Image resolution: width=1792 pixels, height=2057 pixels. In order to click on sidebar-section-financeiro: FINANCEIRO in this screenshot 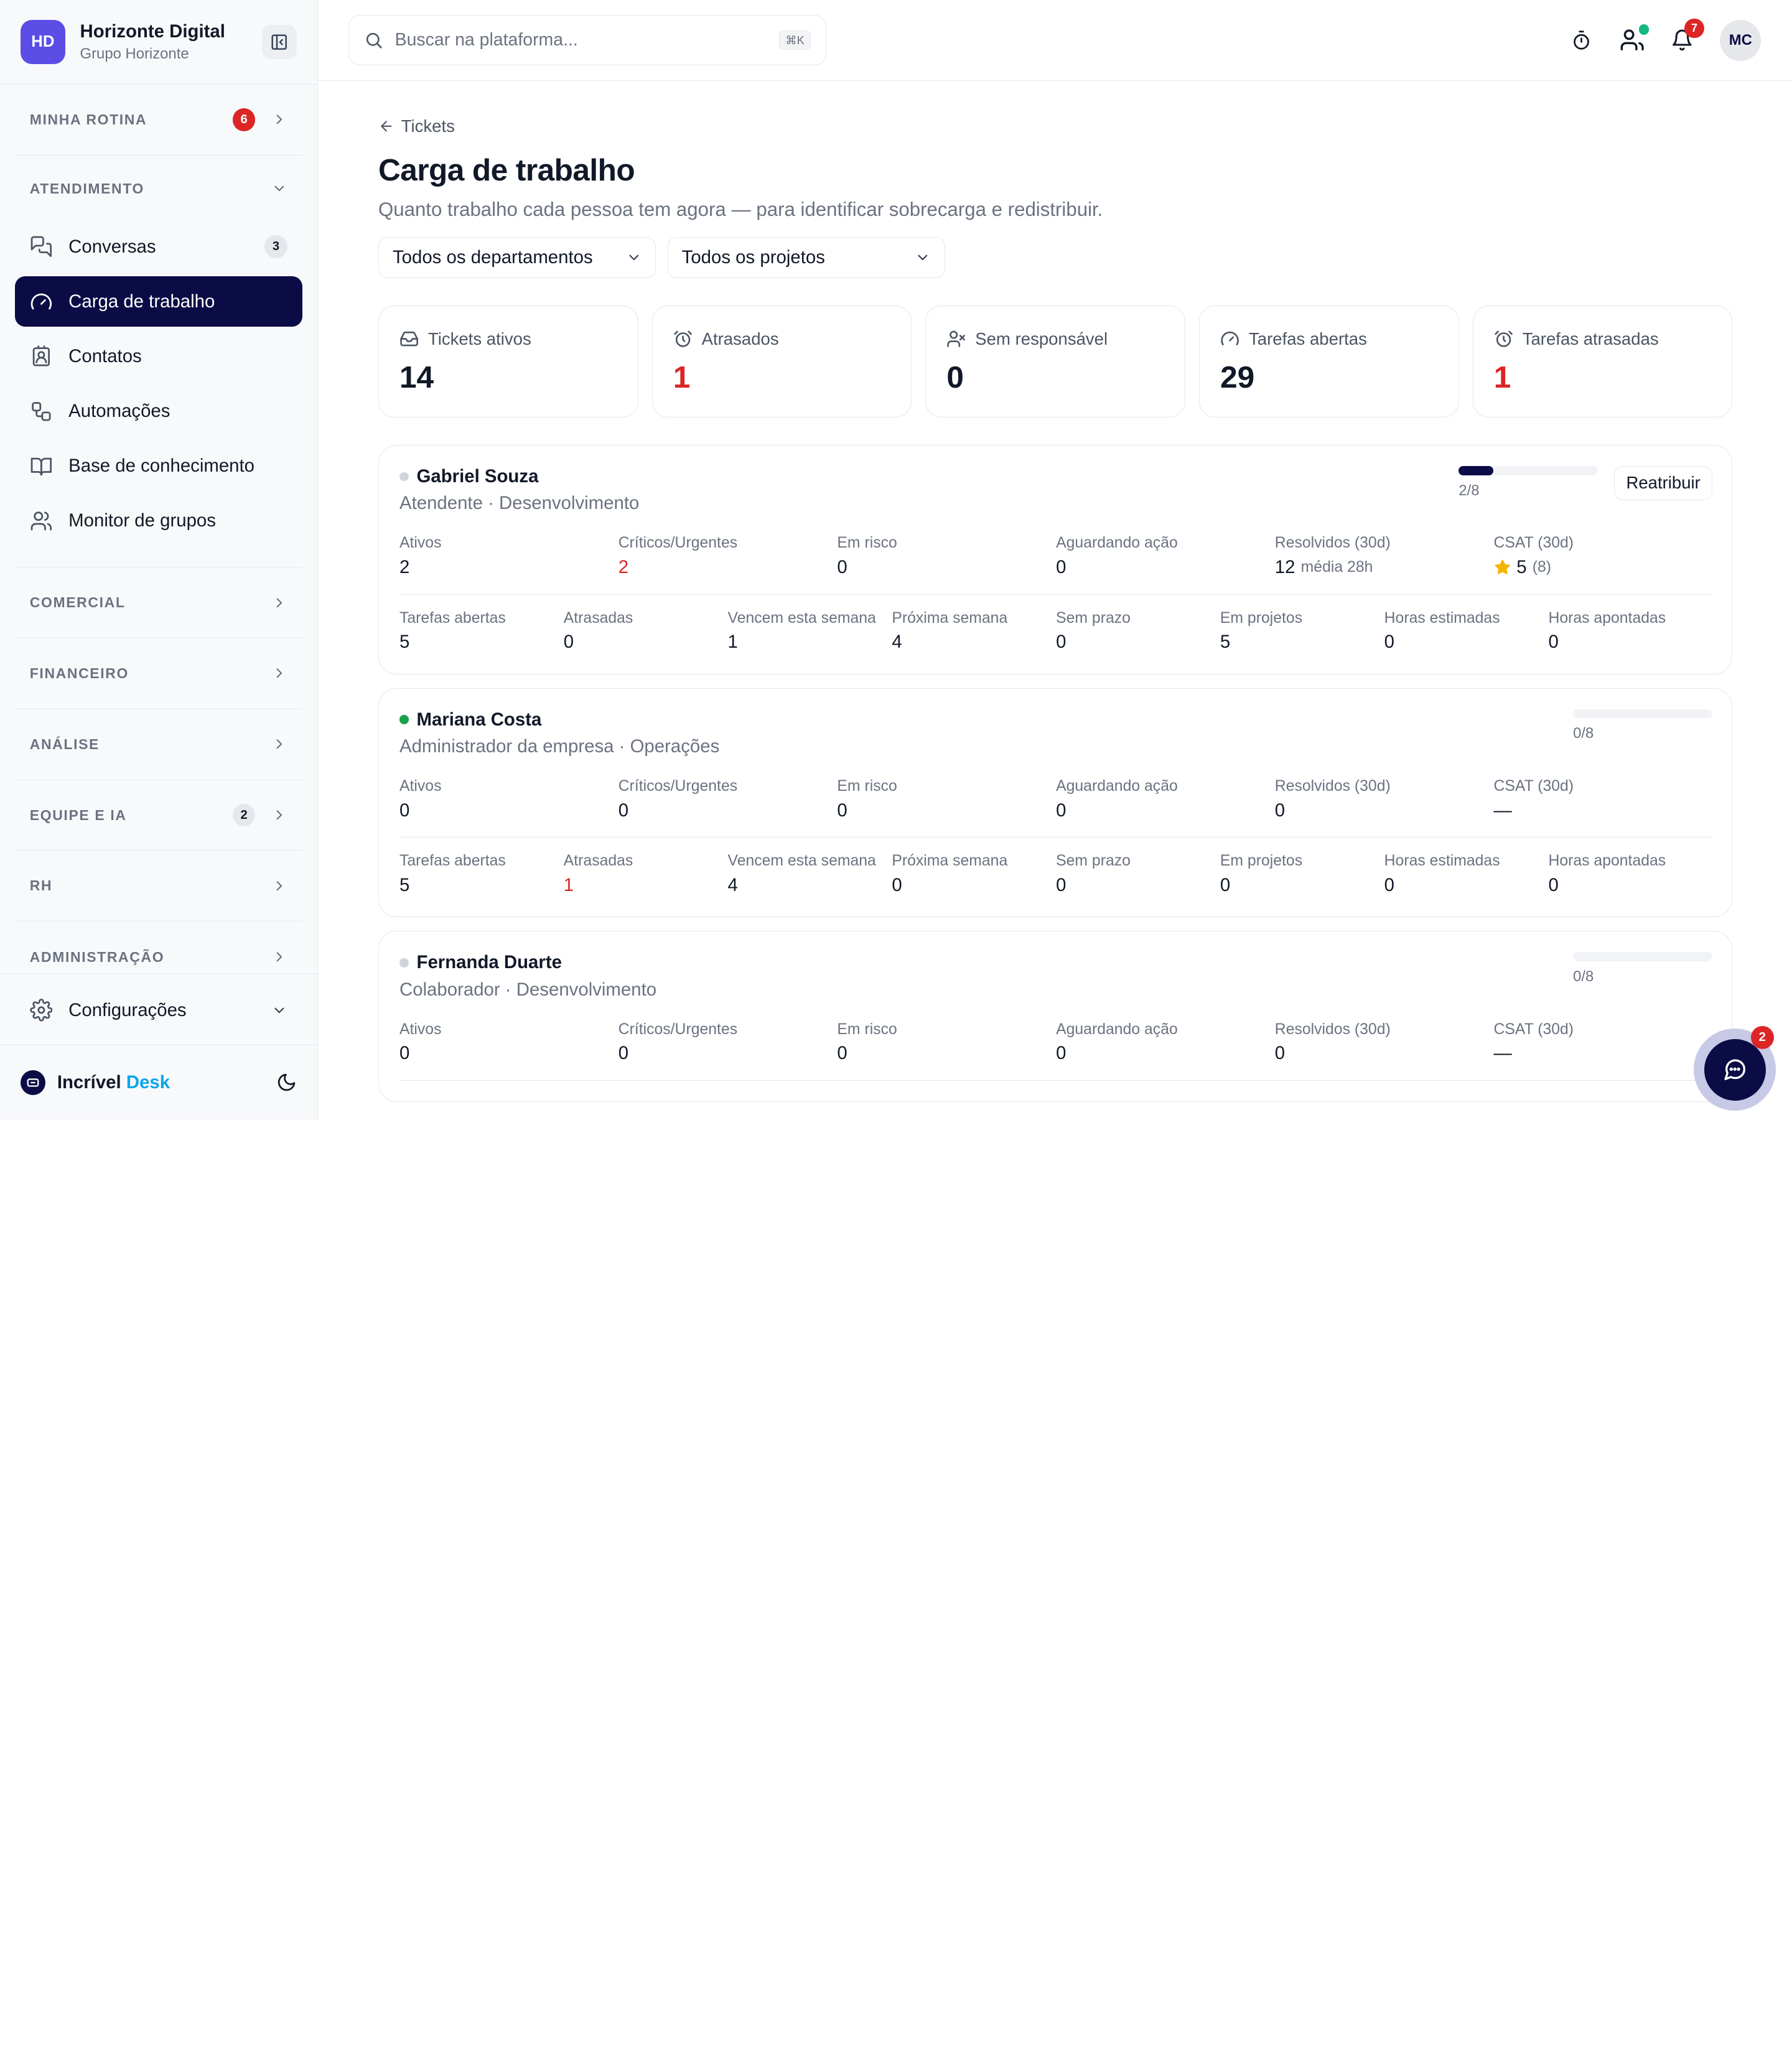, I will do `click(158, 673)`.